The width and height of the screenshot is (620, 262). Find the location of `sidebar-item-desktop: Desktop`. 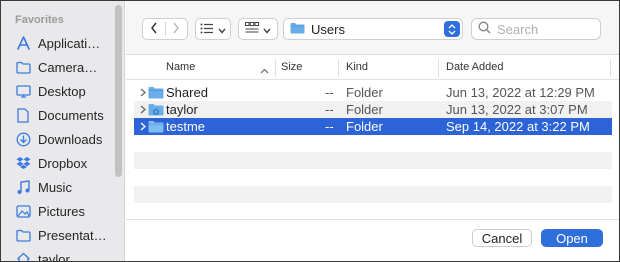

sidebar-item-desktop: Desktop is located at coordinates (63, 91).